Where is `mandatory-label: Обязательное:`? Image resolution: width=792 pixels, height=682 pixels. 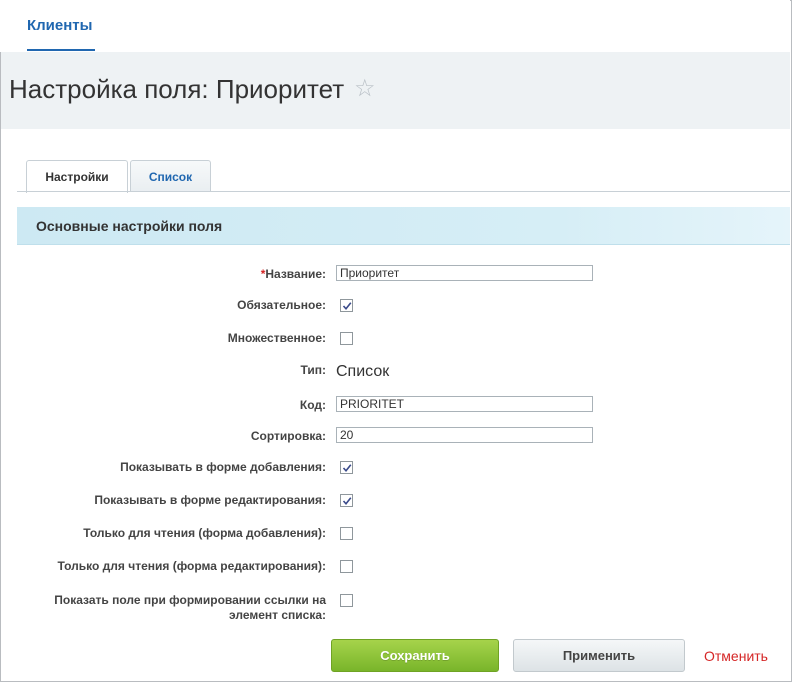 mandatory-label: Обязательное: is located at coordinates (281, 305).